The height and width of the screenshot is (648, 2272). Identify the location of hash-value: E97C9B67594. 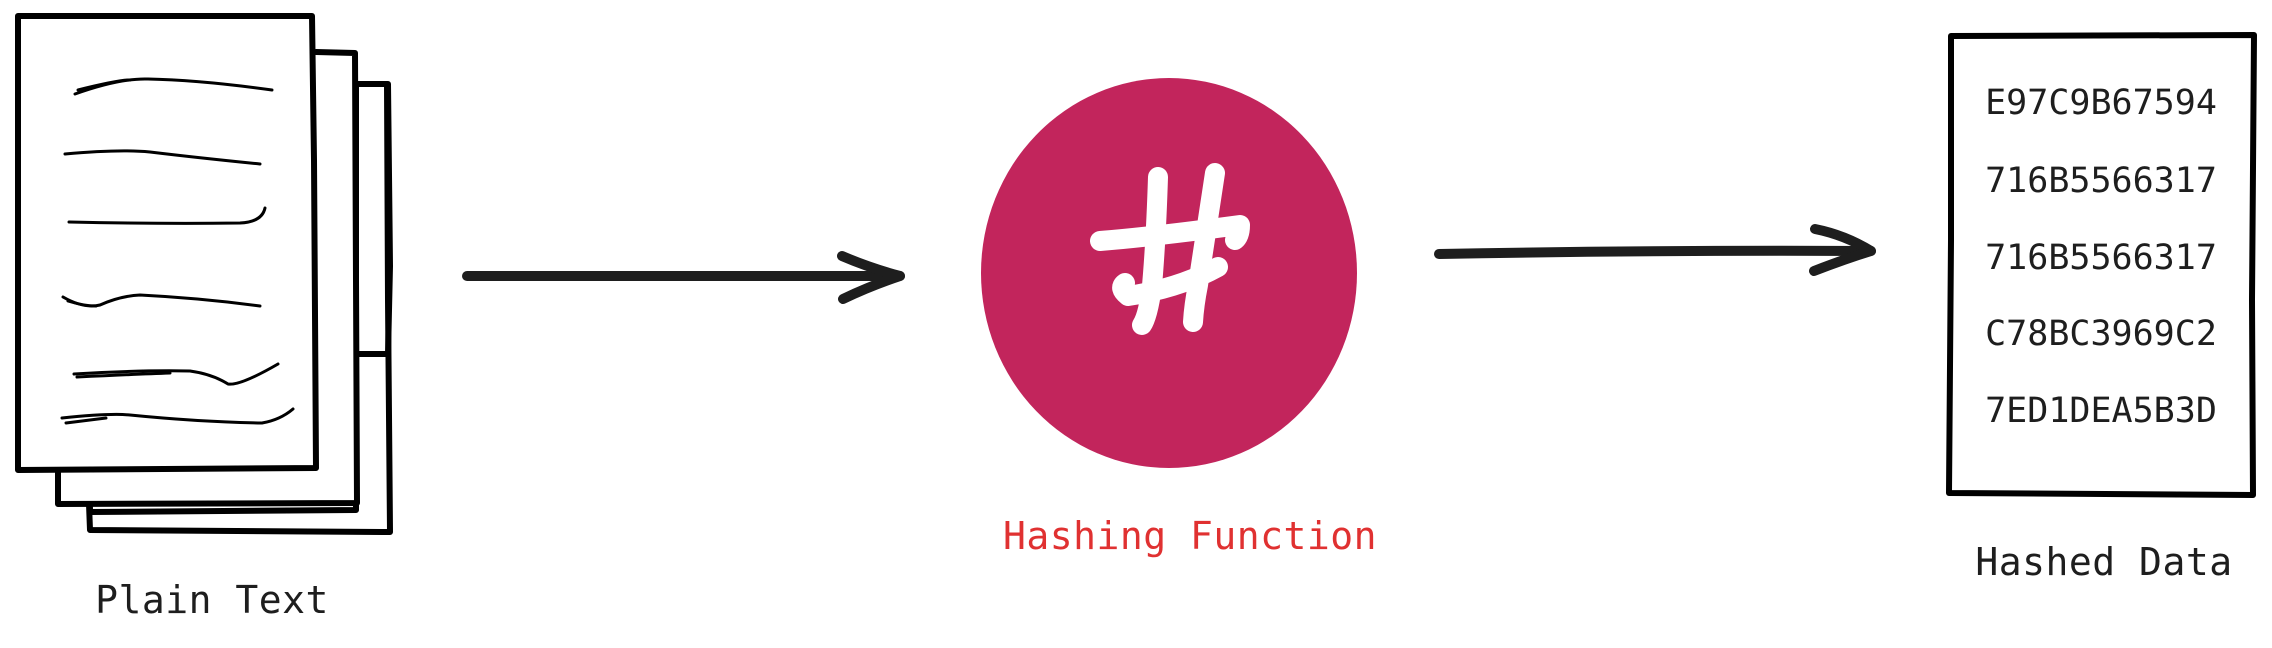
(2101, 103).